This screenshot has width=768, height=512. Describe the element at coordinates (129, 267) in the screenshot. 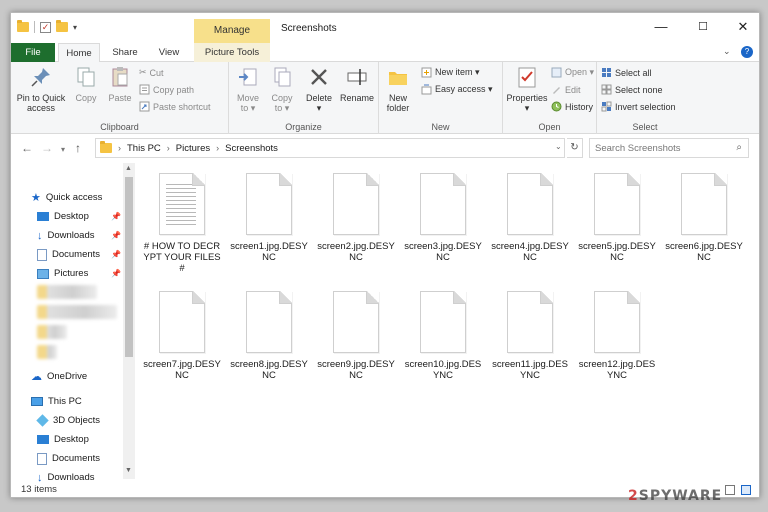

I see `scrollbar-thumb` at that location.